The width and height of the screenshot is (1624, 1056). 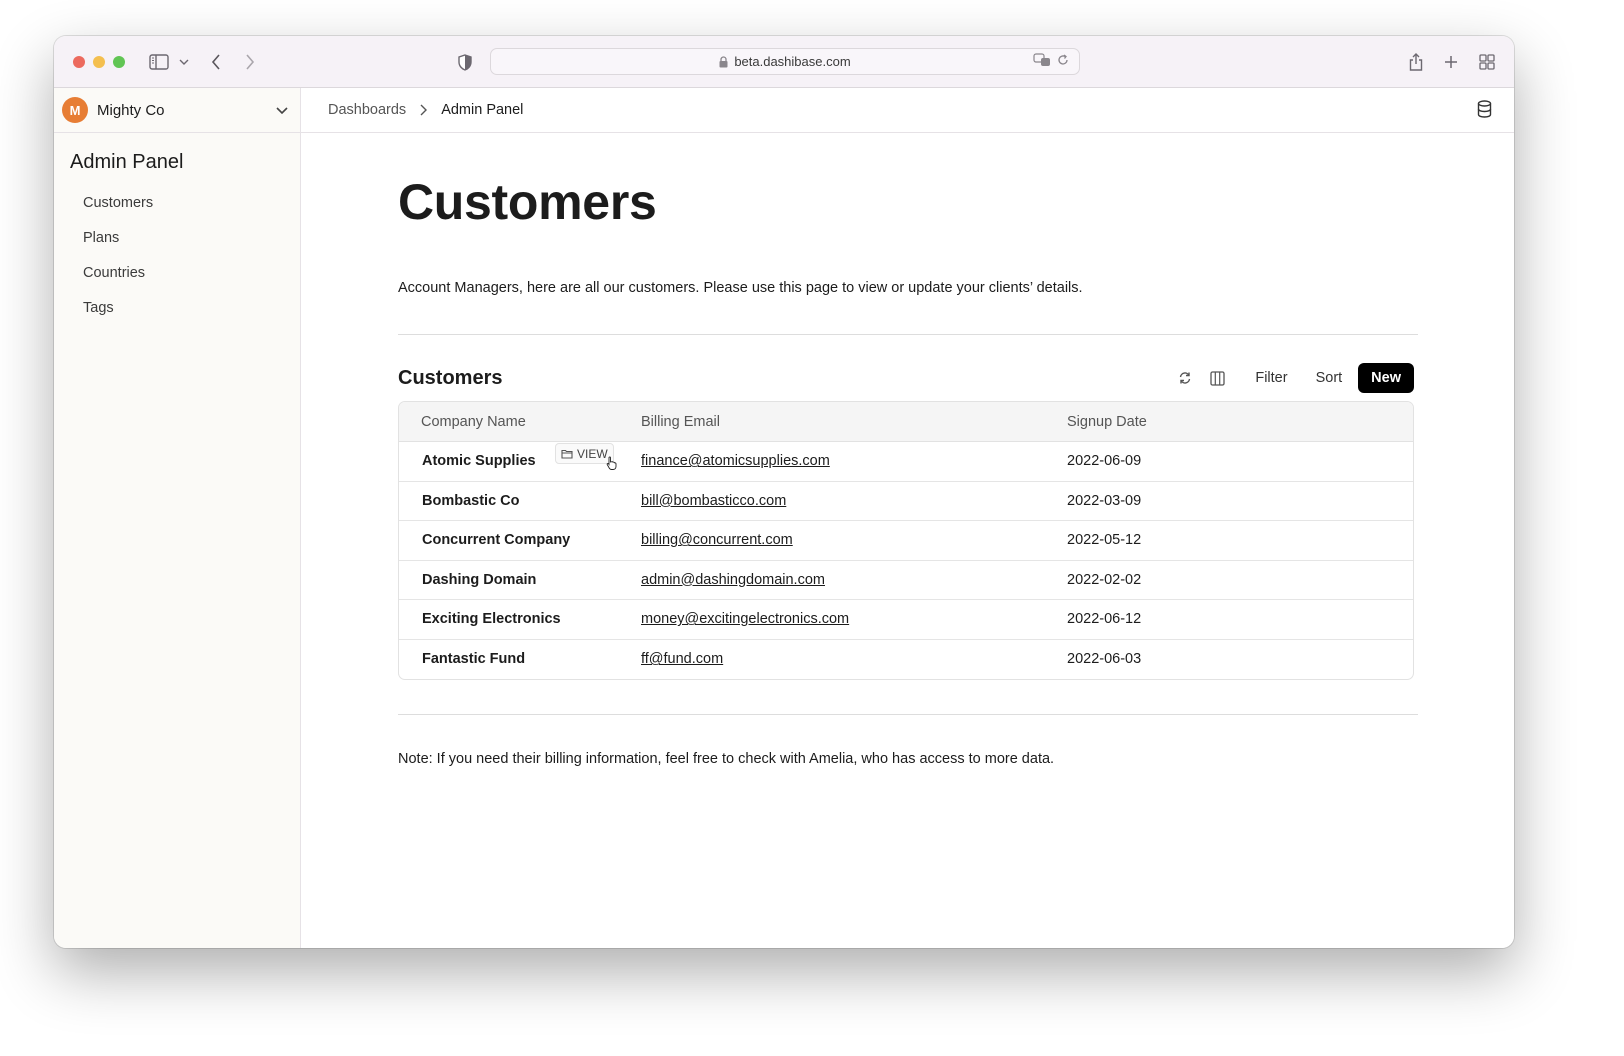 What do you see at coordinates (367, 110) in the screenshot?
I see `breadcrumb-dashboards: Dashboards` at bounding box center [367, 110].